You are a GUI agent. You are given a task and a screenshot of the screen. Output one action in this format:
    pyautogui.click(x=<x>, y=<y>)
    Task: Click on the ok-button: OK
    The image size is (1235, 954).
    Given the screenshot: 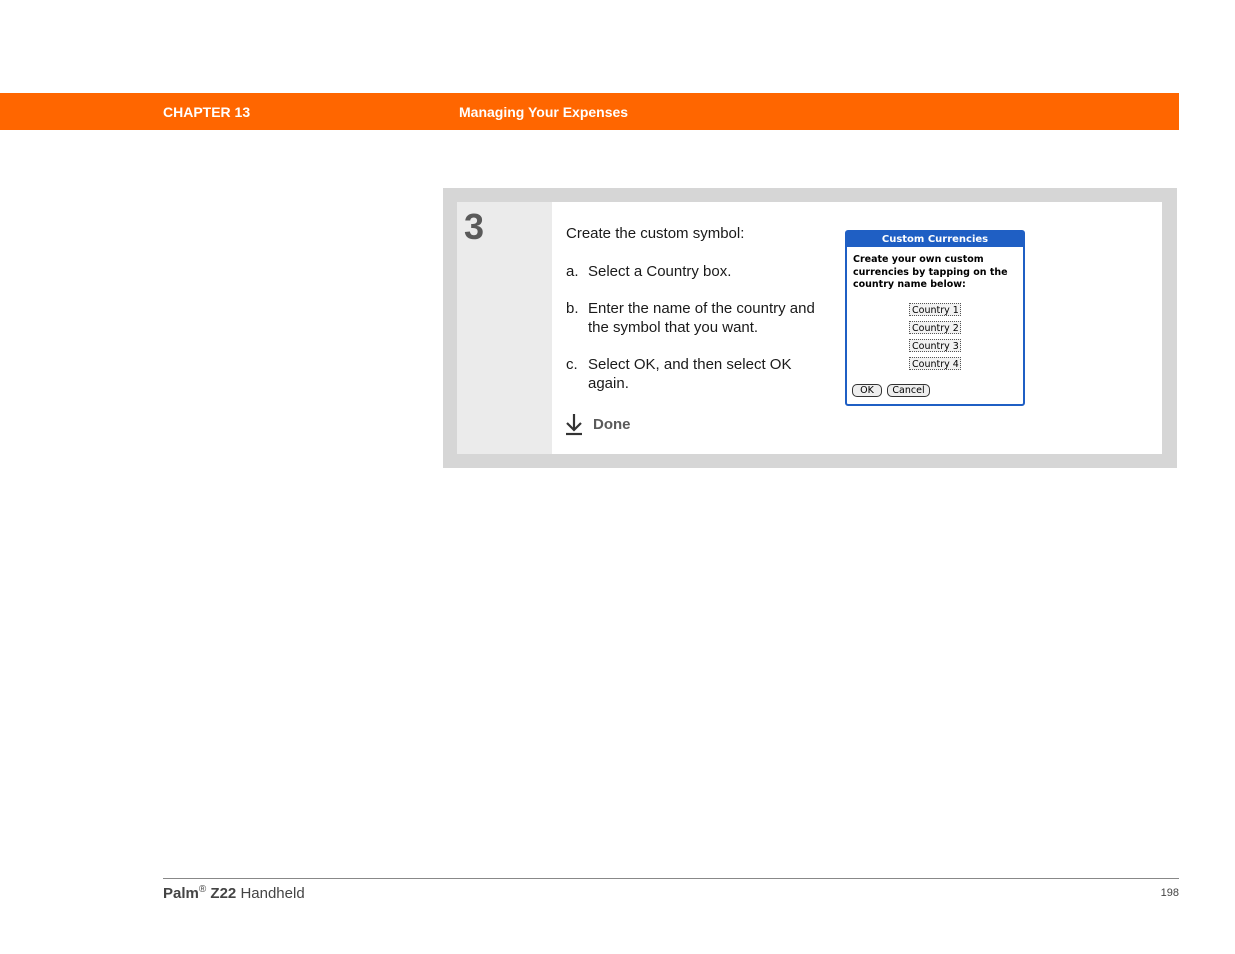 What is the action you would take?
    pyautogui.click(x=867, y=390)
    